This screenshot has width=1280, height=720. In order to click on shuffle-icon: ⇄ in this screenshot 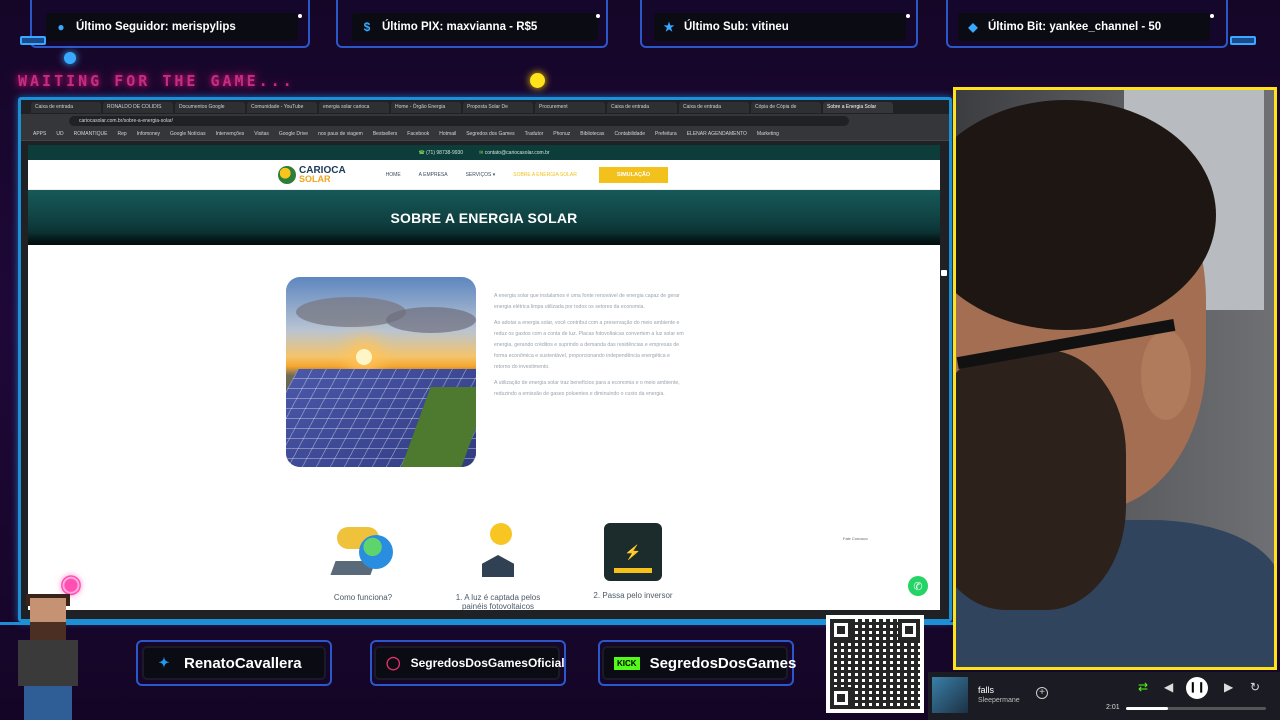, I will do `click(1143, 687)`.